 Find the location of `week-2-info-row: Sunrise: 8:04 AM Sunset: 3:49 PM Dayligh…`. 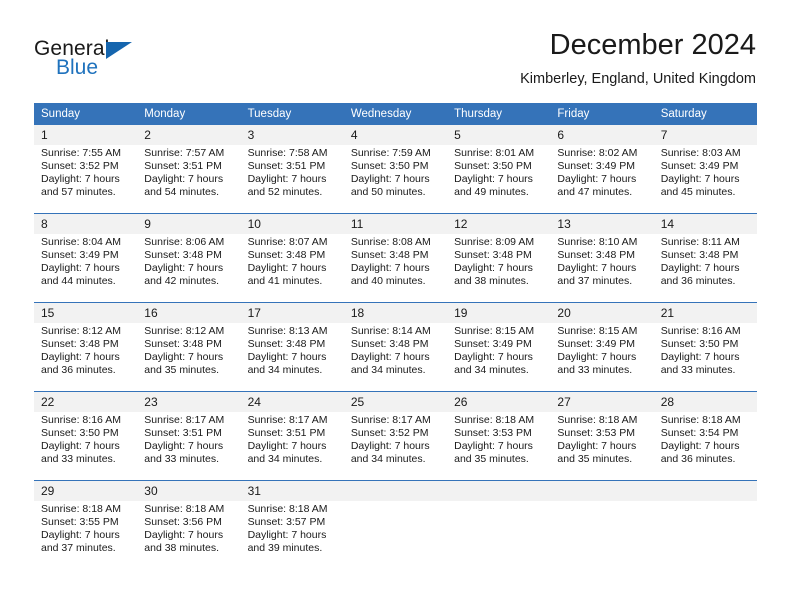

week-2-info-row: Sunrise: 8:04 AM Sunset: 3:49 PM Dayligh… is located at coordinates (395, 268).